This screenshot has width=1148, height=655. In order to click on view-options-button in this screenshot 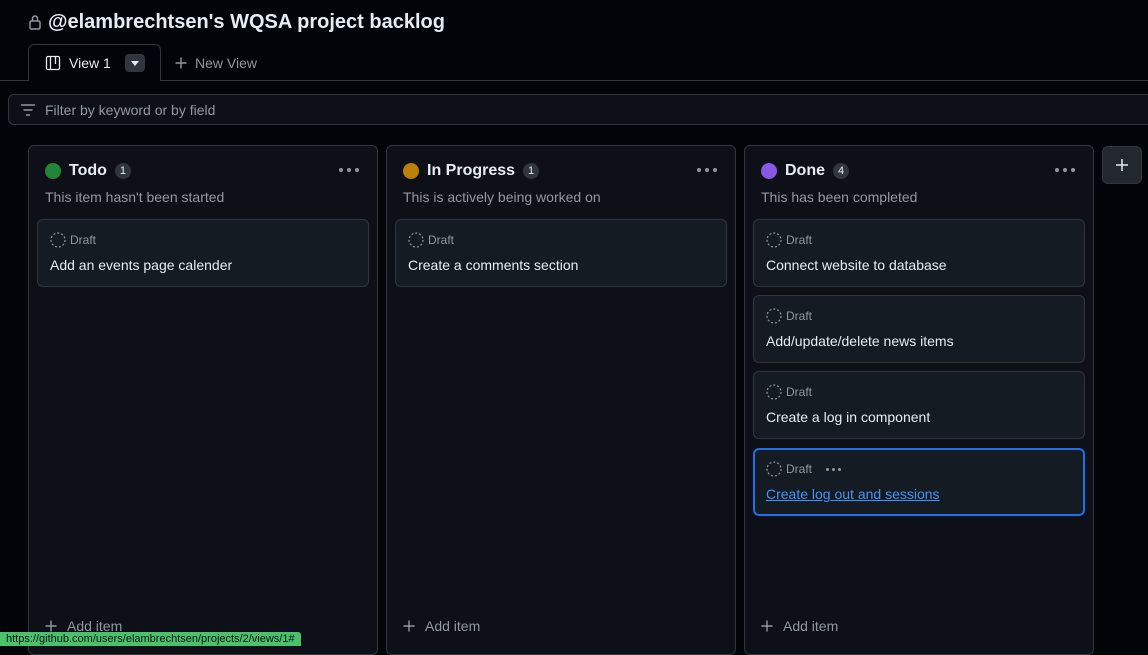, I will do `click(135, 63)`.